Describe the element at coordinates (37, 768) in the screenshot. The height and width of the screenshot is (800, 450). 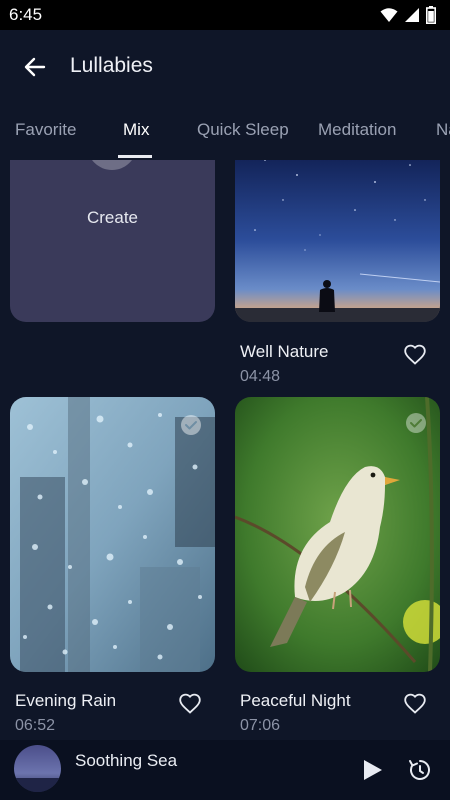
I see `now-playing-thumbnail` at that location.